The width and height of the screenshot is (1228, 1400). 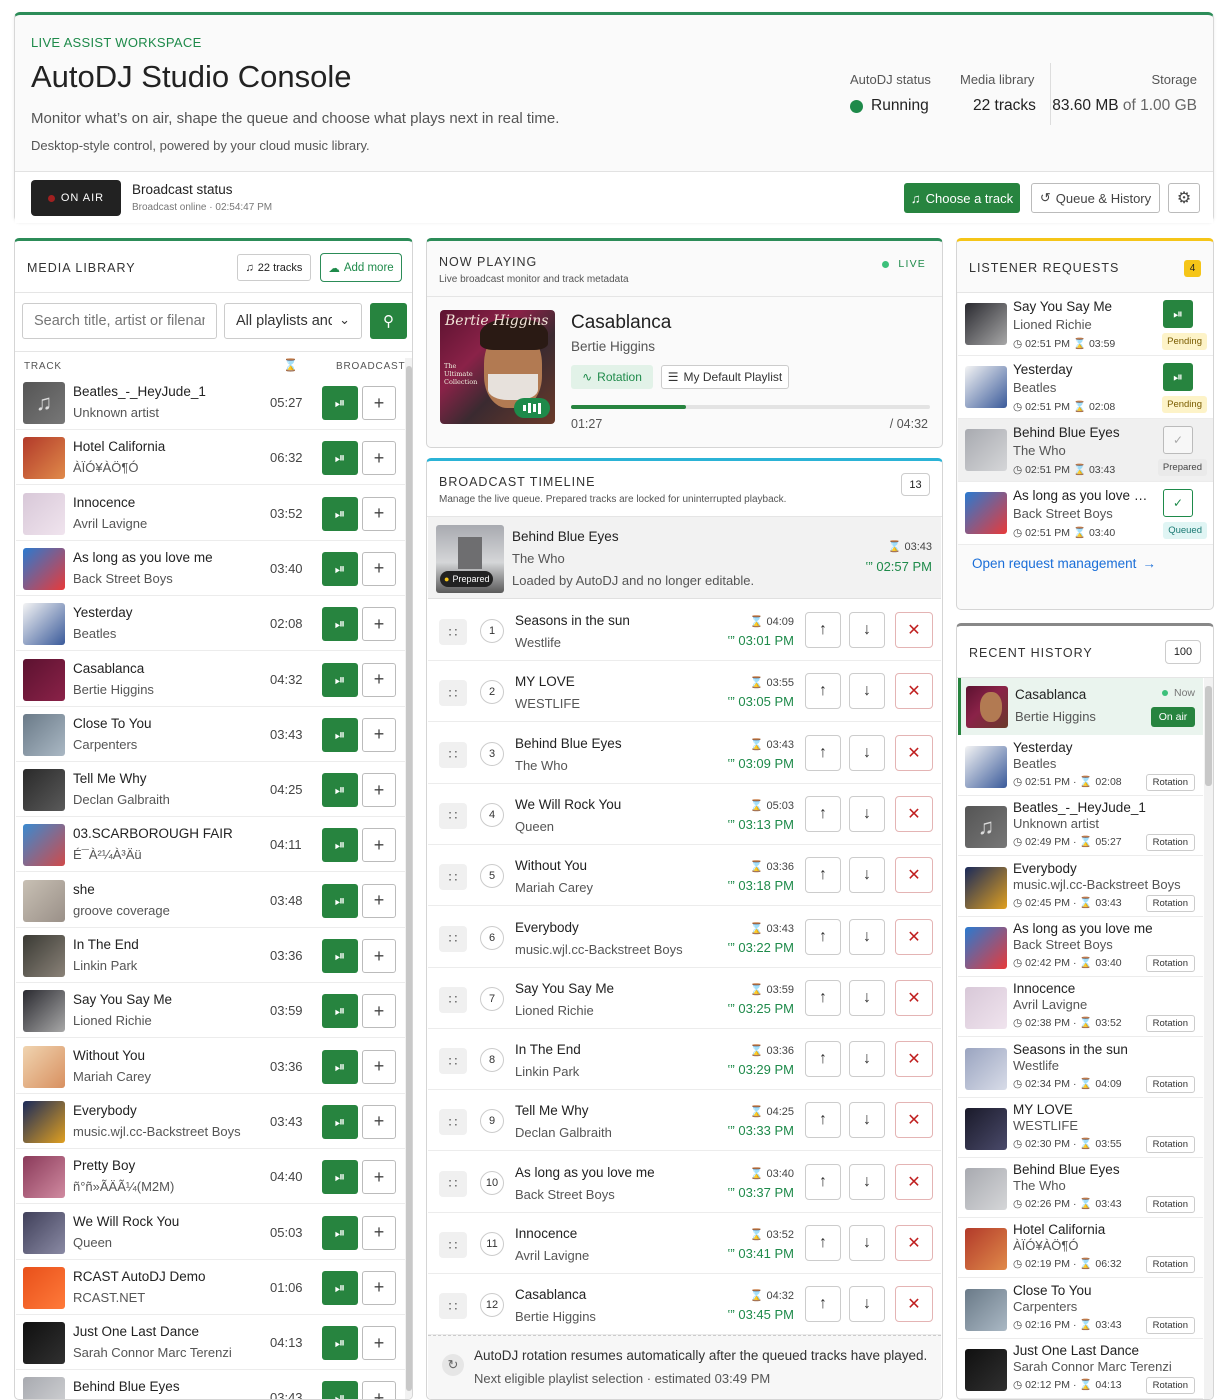 What do you see at coordinates (293, 321) in the screenshot?
I see `playlist-select: All playlists and tracks ⌄` at bounding box center [293, 321].